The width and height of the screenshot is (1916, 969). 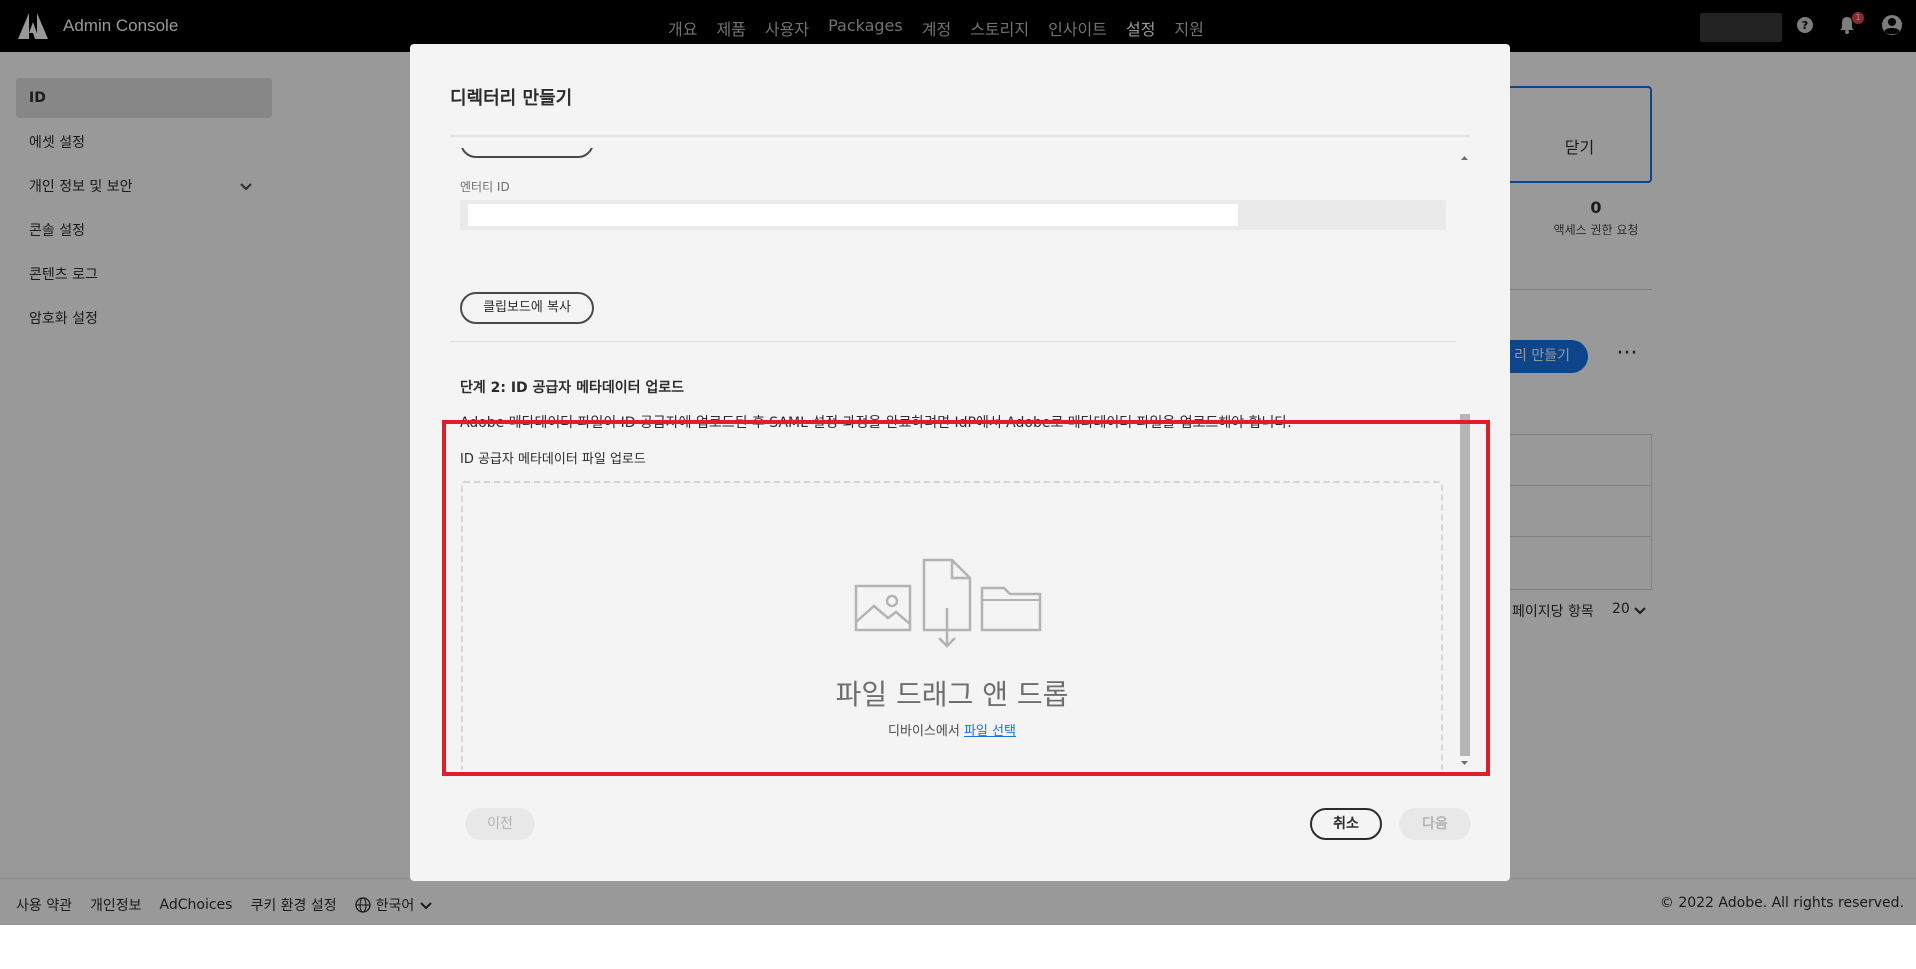 I want to click on dialog-divider, so click(x=960, y=136).